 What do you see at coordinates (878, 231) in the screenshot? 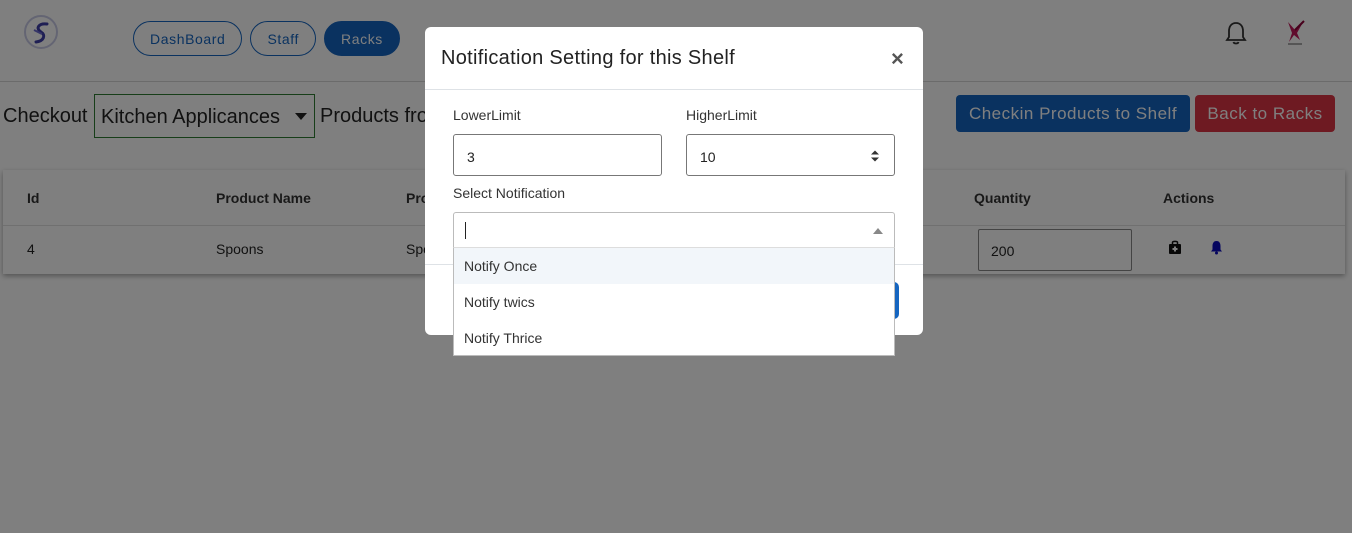
I see `dropdown-caret-icon` at bounding box center [878, 231].